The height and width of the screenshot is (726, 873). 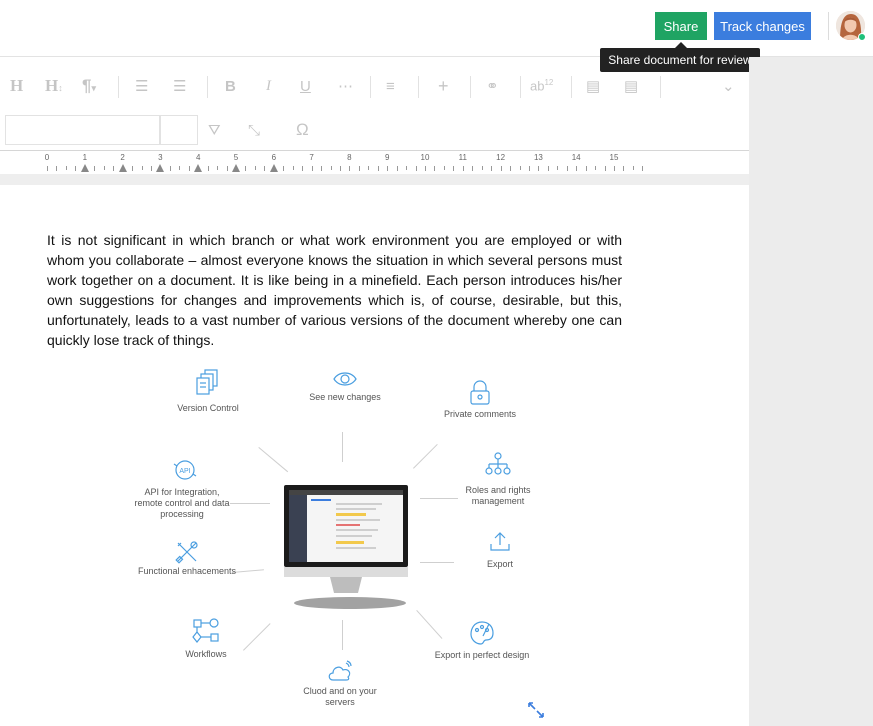 I want to click on add-icon: +, so click(x=443, y=86).